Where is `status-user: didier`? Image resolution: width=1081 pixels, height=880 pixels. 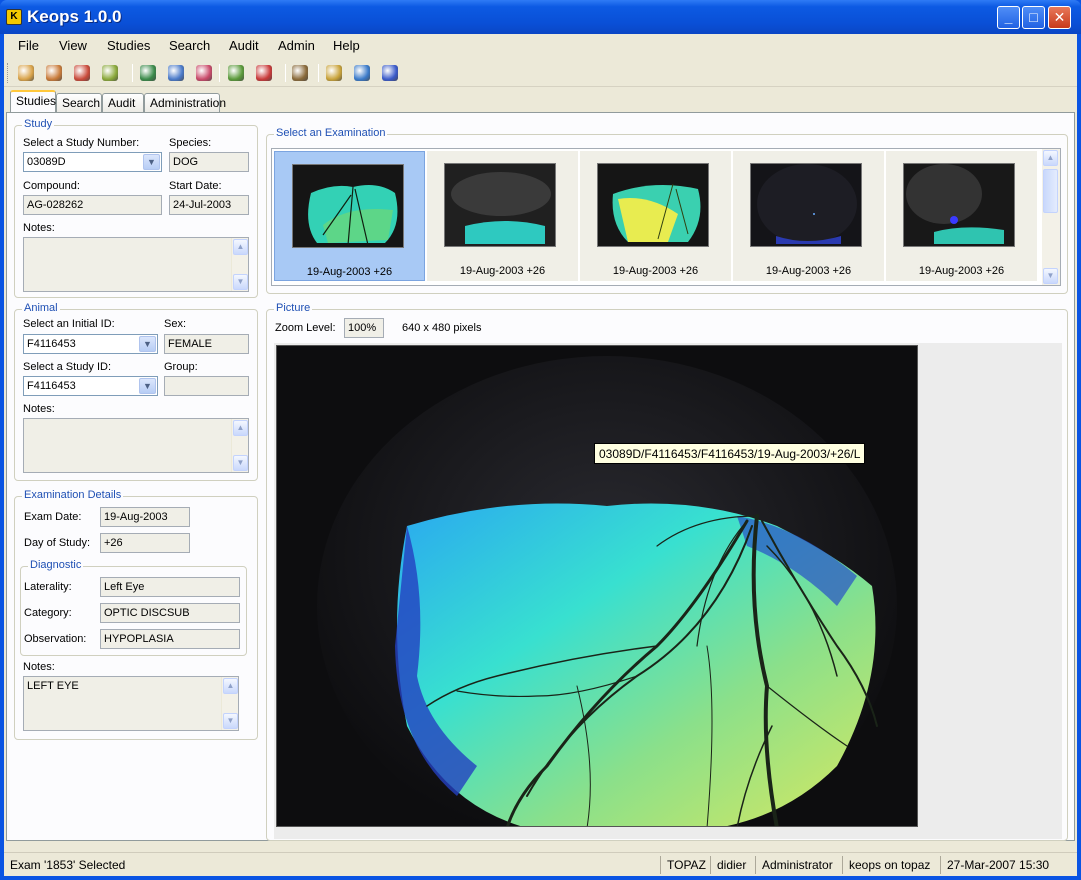 status-user: didier is located at coordinates (731, 865).